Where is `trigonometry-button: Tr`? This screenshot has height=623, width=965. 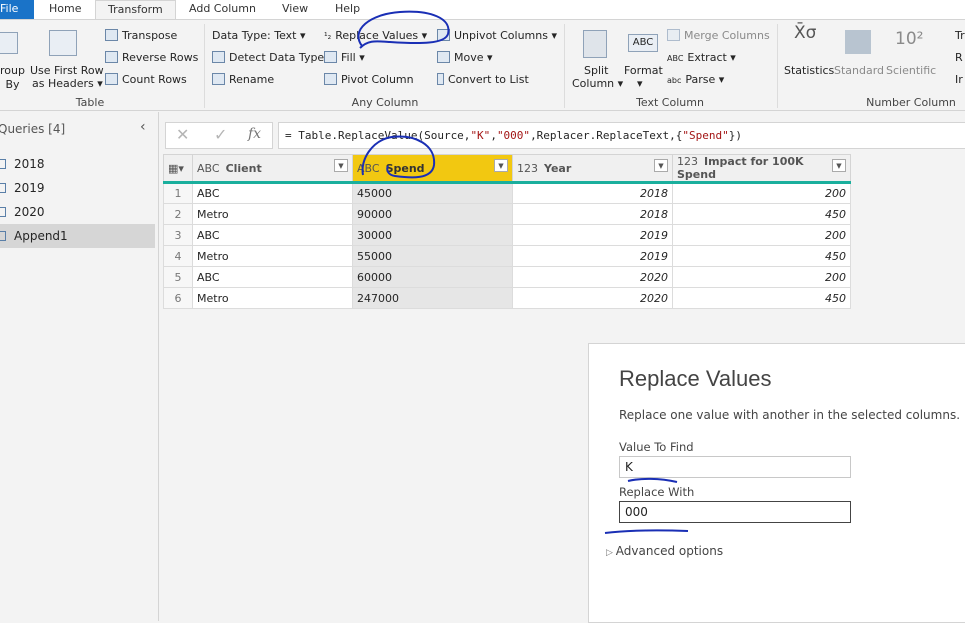 trigonometry-button: Tr is located at coordinates (954, 36).